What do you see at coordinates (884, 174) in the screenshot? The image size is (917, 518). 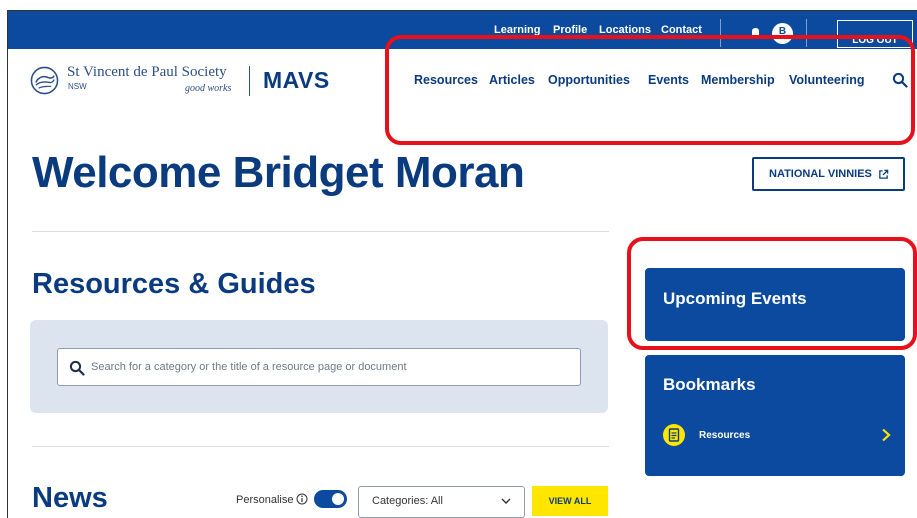 I see `external-link-icon` at bounding box center [884, 174].